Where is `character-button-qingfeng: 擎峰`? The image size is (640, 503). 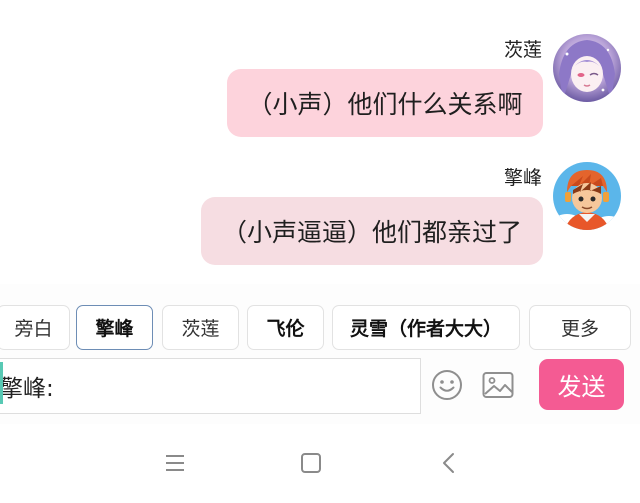
character-button-qingfeng: 擎峰 is located at coordinates (114, 327).